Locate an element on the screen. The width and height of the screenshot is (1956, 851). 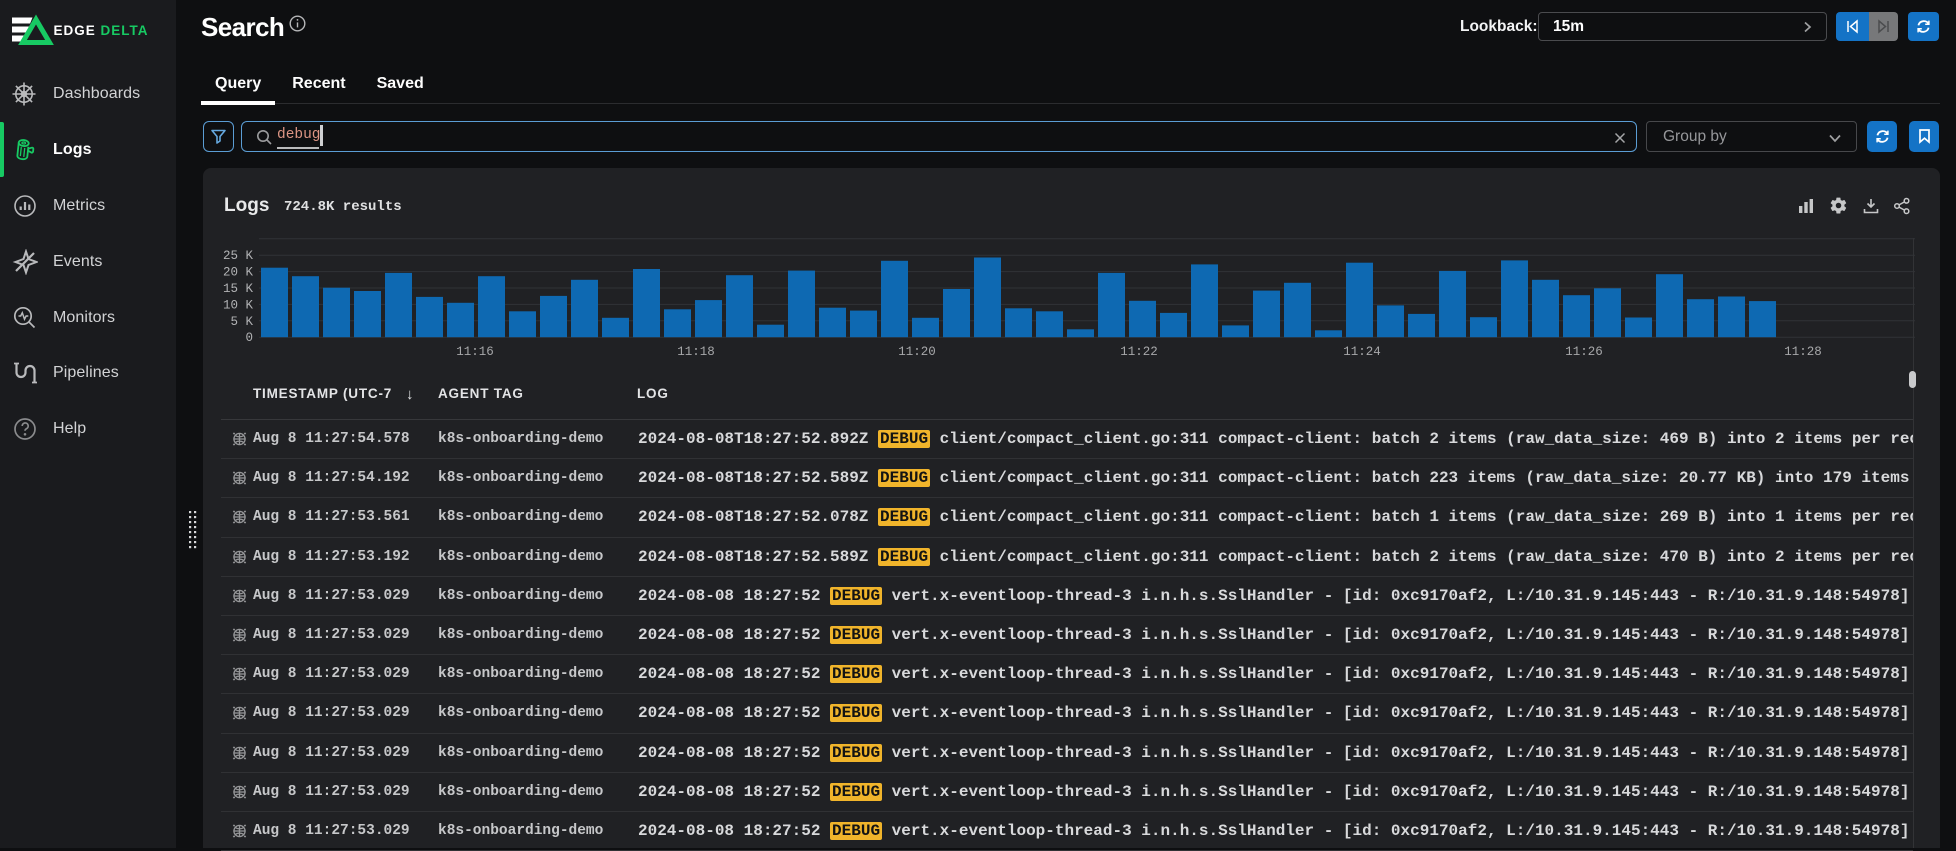
svg-text: EDGE is located at coordinates (75, 30).